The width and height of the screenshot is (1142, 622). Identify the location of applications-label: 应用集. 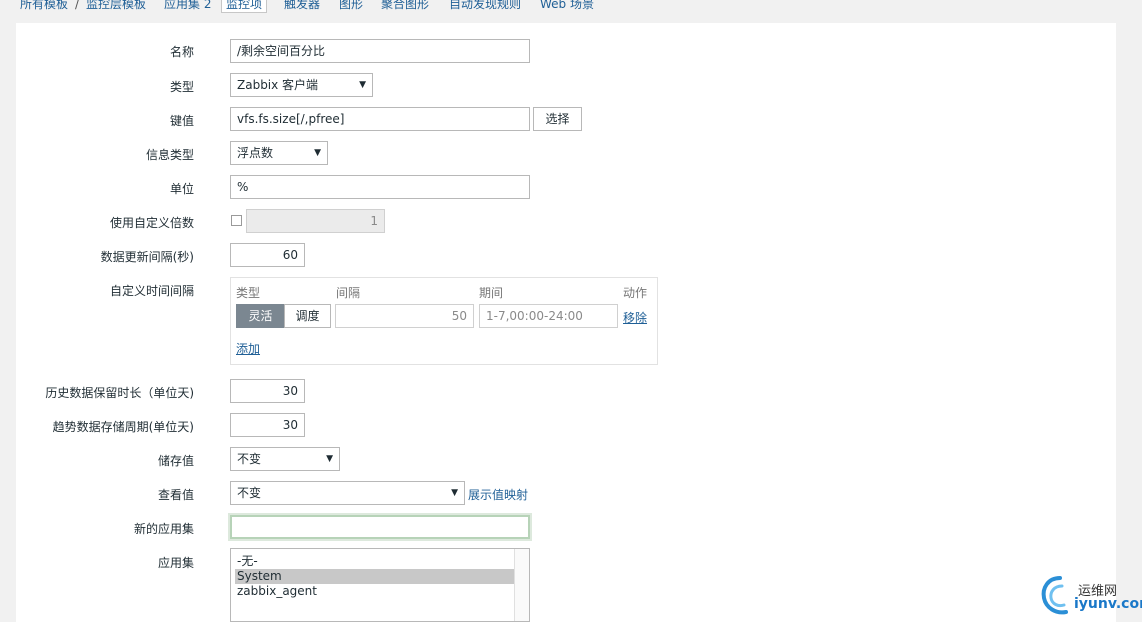
(175, 563).